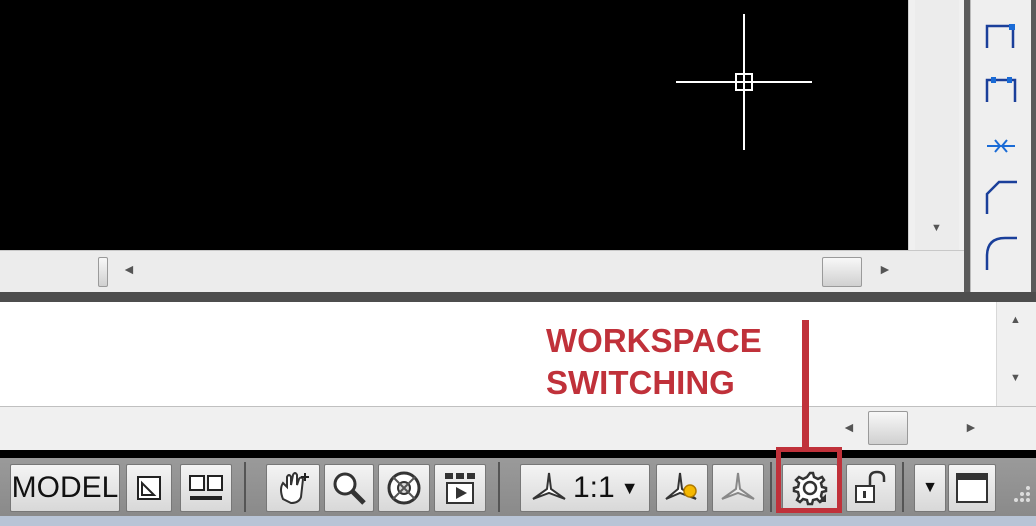 Image resolution: width=1036 pixels, height=526 pixels. Describe the element at coordinates (1001, 90) in the screenshot. I see `connect-icon` at that location.